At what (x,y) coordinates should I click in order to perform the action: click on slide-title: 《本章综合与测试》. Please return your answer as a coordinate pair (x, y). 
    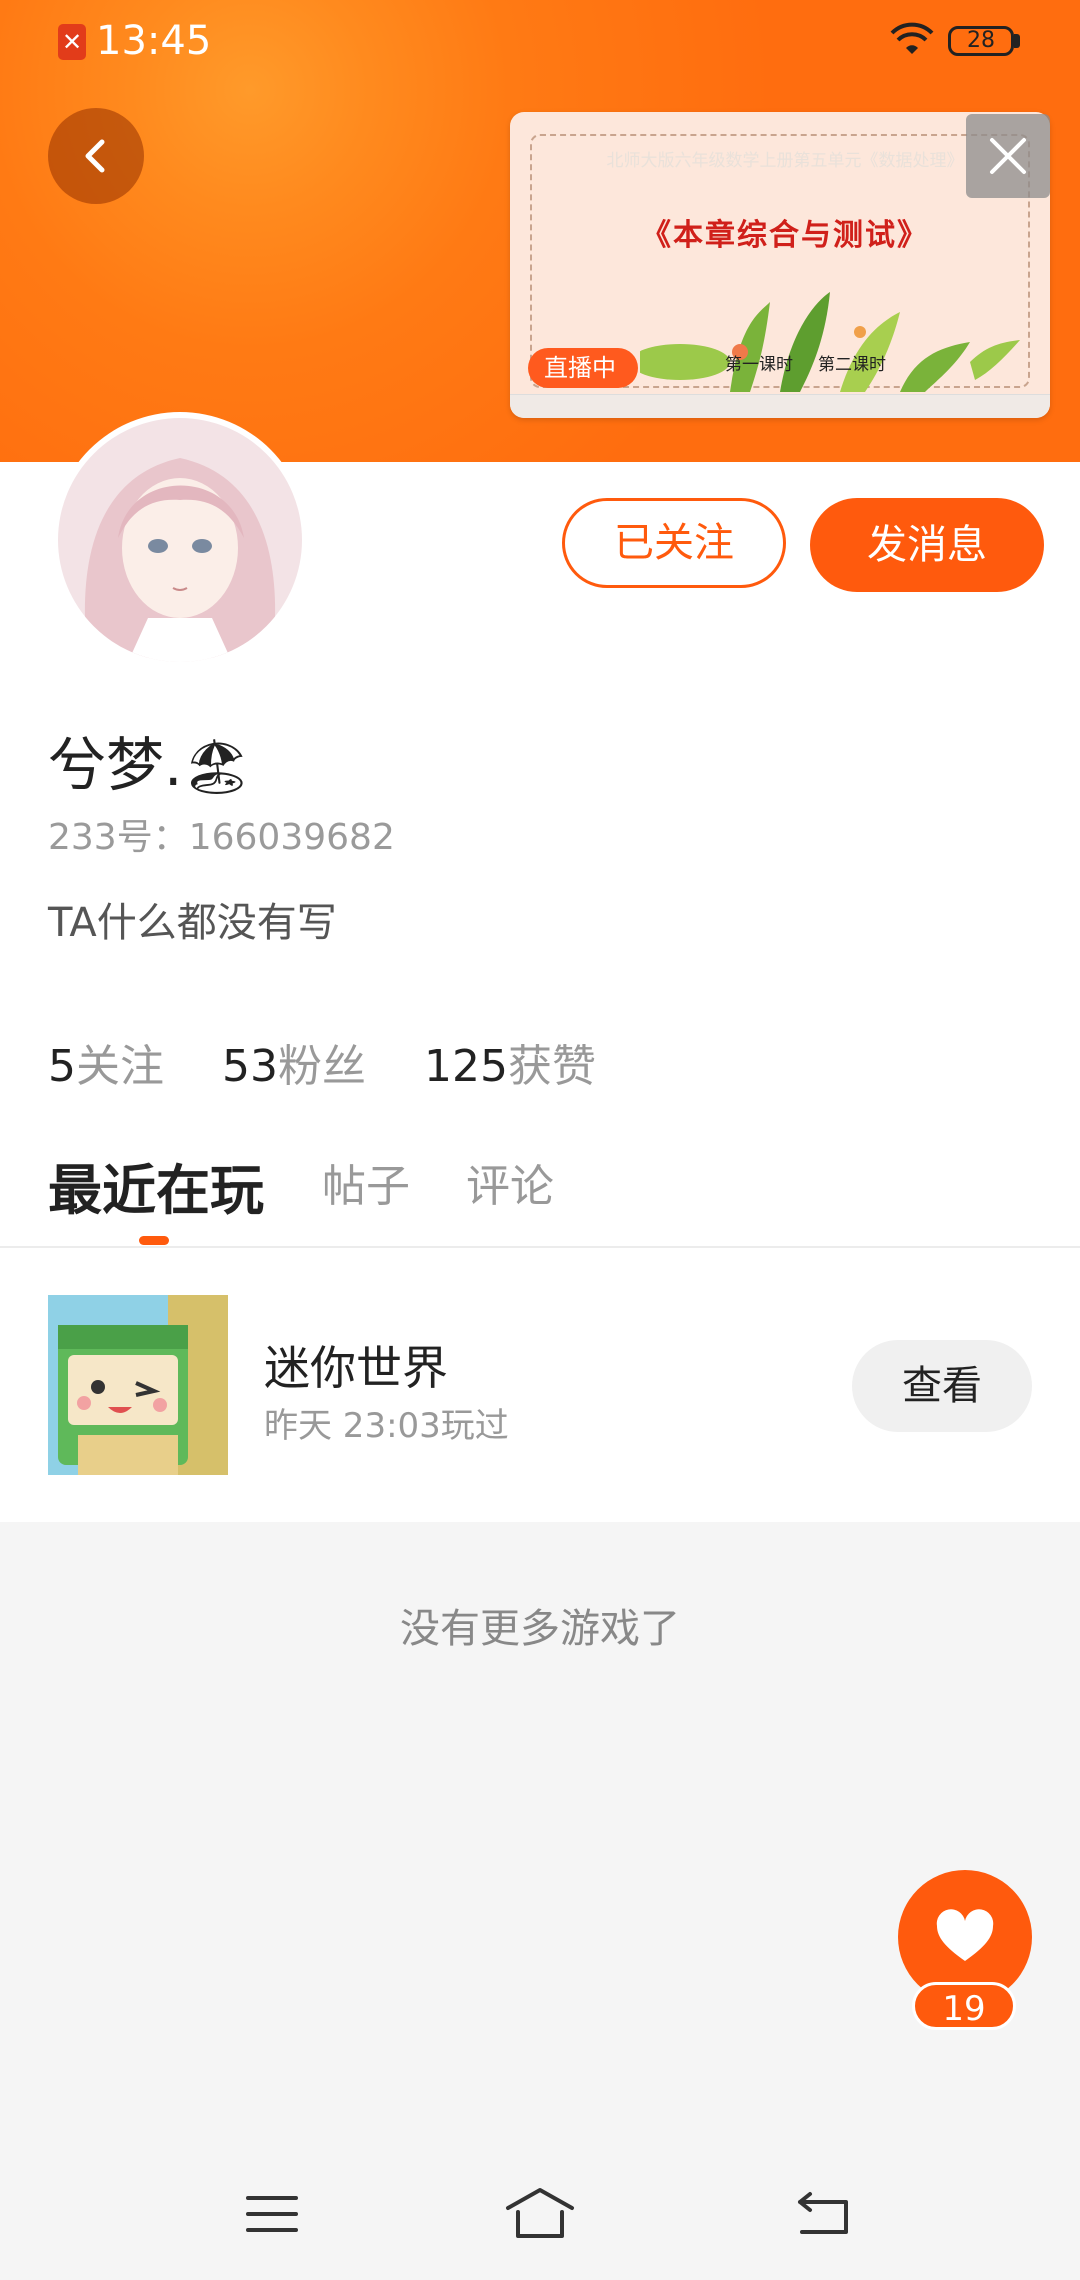
    Looking at the image, I should click on (785, 235).